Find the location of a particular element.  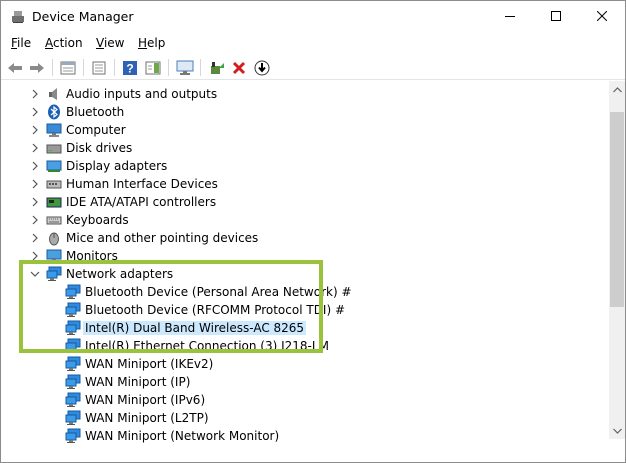

scroll-up-arrow-icon is located at coordinates (617, 89).